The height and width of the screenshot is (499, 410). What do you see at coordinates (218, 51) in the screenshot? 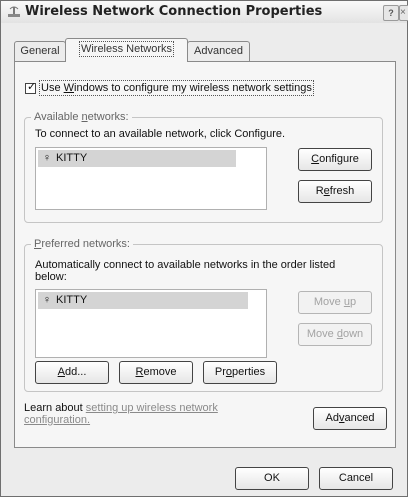
I see `tab-advanced: Advanced` at bounding box center [218, 51].